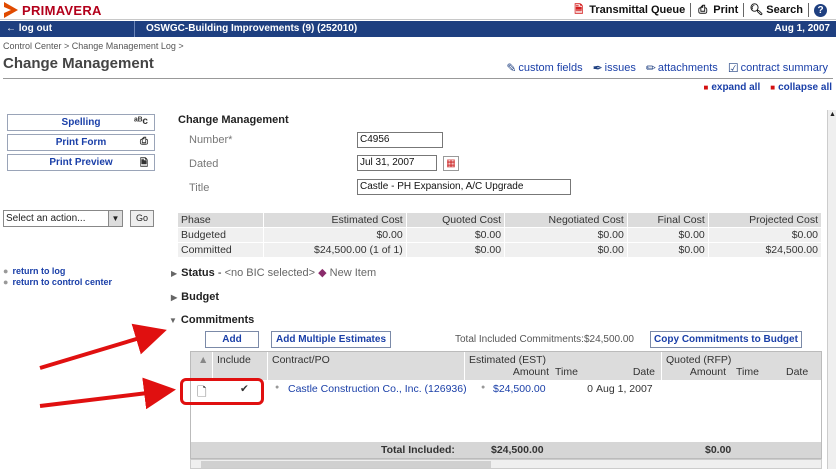 This screenshot has height=469, width=836. Describe the element at coordinates (801, 87) in the screenshot. I see `collapse-all-link: ■ collapse all` at that location.